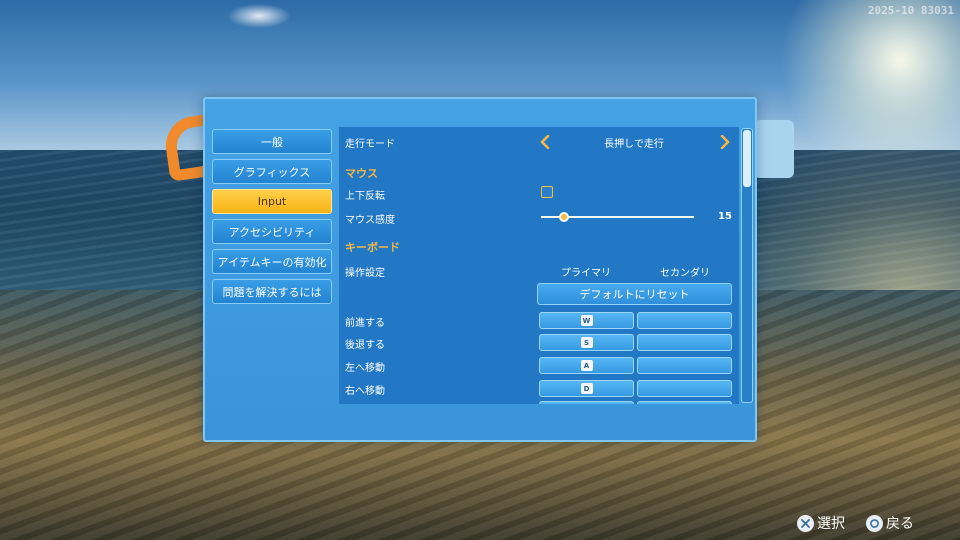  I want to click on primary-binding-button: W, so click(586, 320).